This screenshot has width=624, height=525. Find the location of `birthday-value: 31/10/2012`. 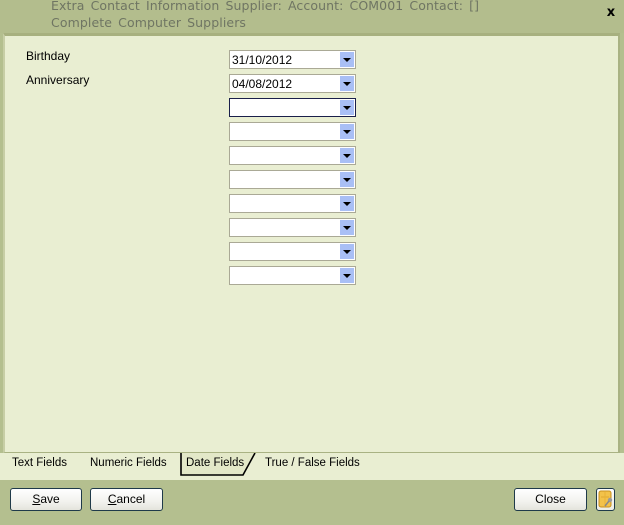

birthday-value: 31/10/2012 is located at coordinates (262, 60).